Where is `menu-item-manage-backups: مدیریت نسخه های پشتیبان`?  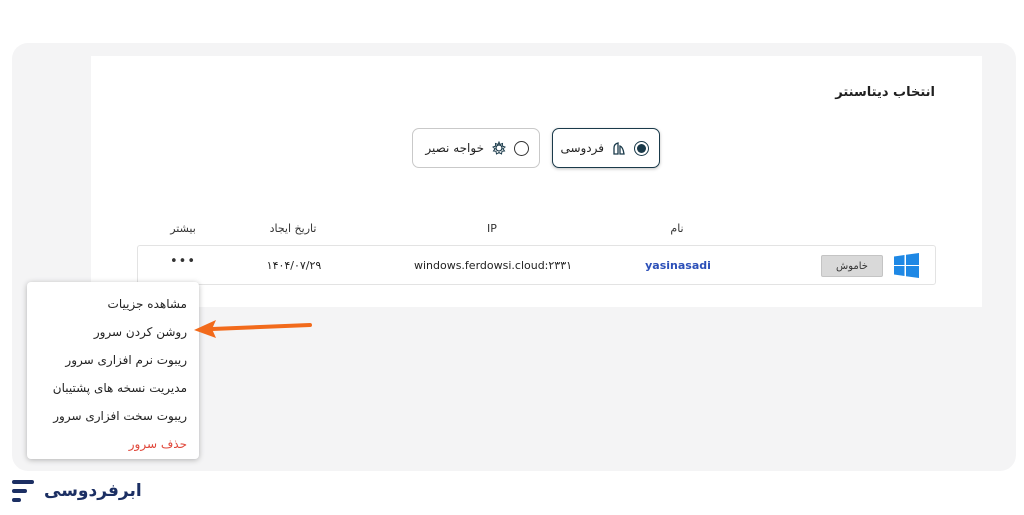 menu-item-manage-backups: مدیریت نسخه های پشتیبان is located at coordinates (113, 388).